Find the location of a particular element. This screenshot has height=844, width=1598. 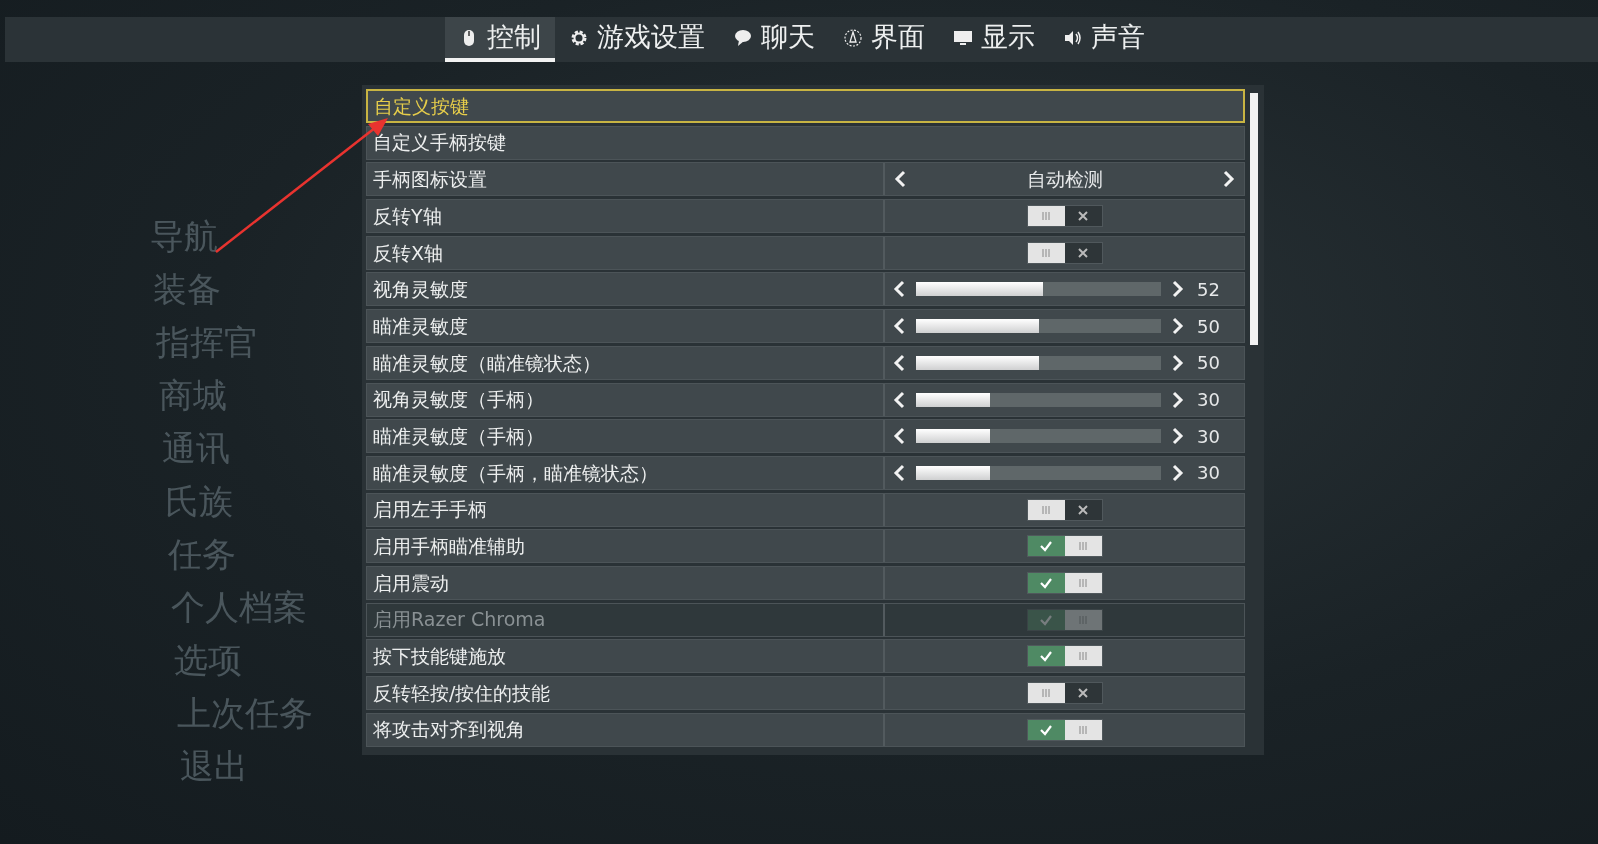

setting-label: 启用Razer Chroma is located at coordinates (626, 619).